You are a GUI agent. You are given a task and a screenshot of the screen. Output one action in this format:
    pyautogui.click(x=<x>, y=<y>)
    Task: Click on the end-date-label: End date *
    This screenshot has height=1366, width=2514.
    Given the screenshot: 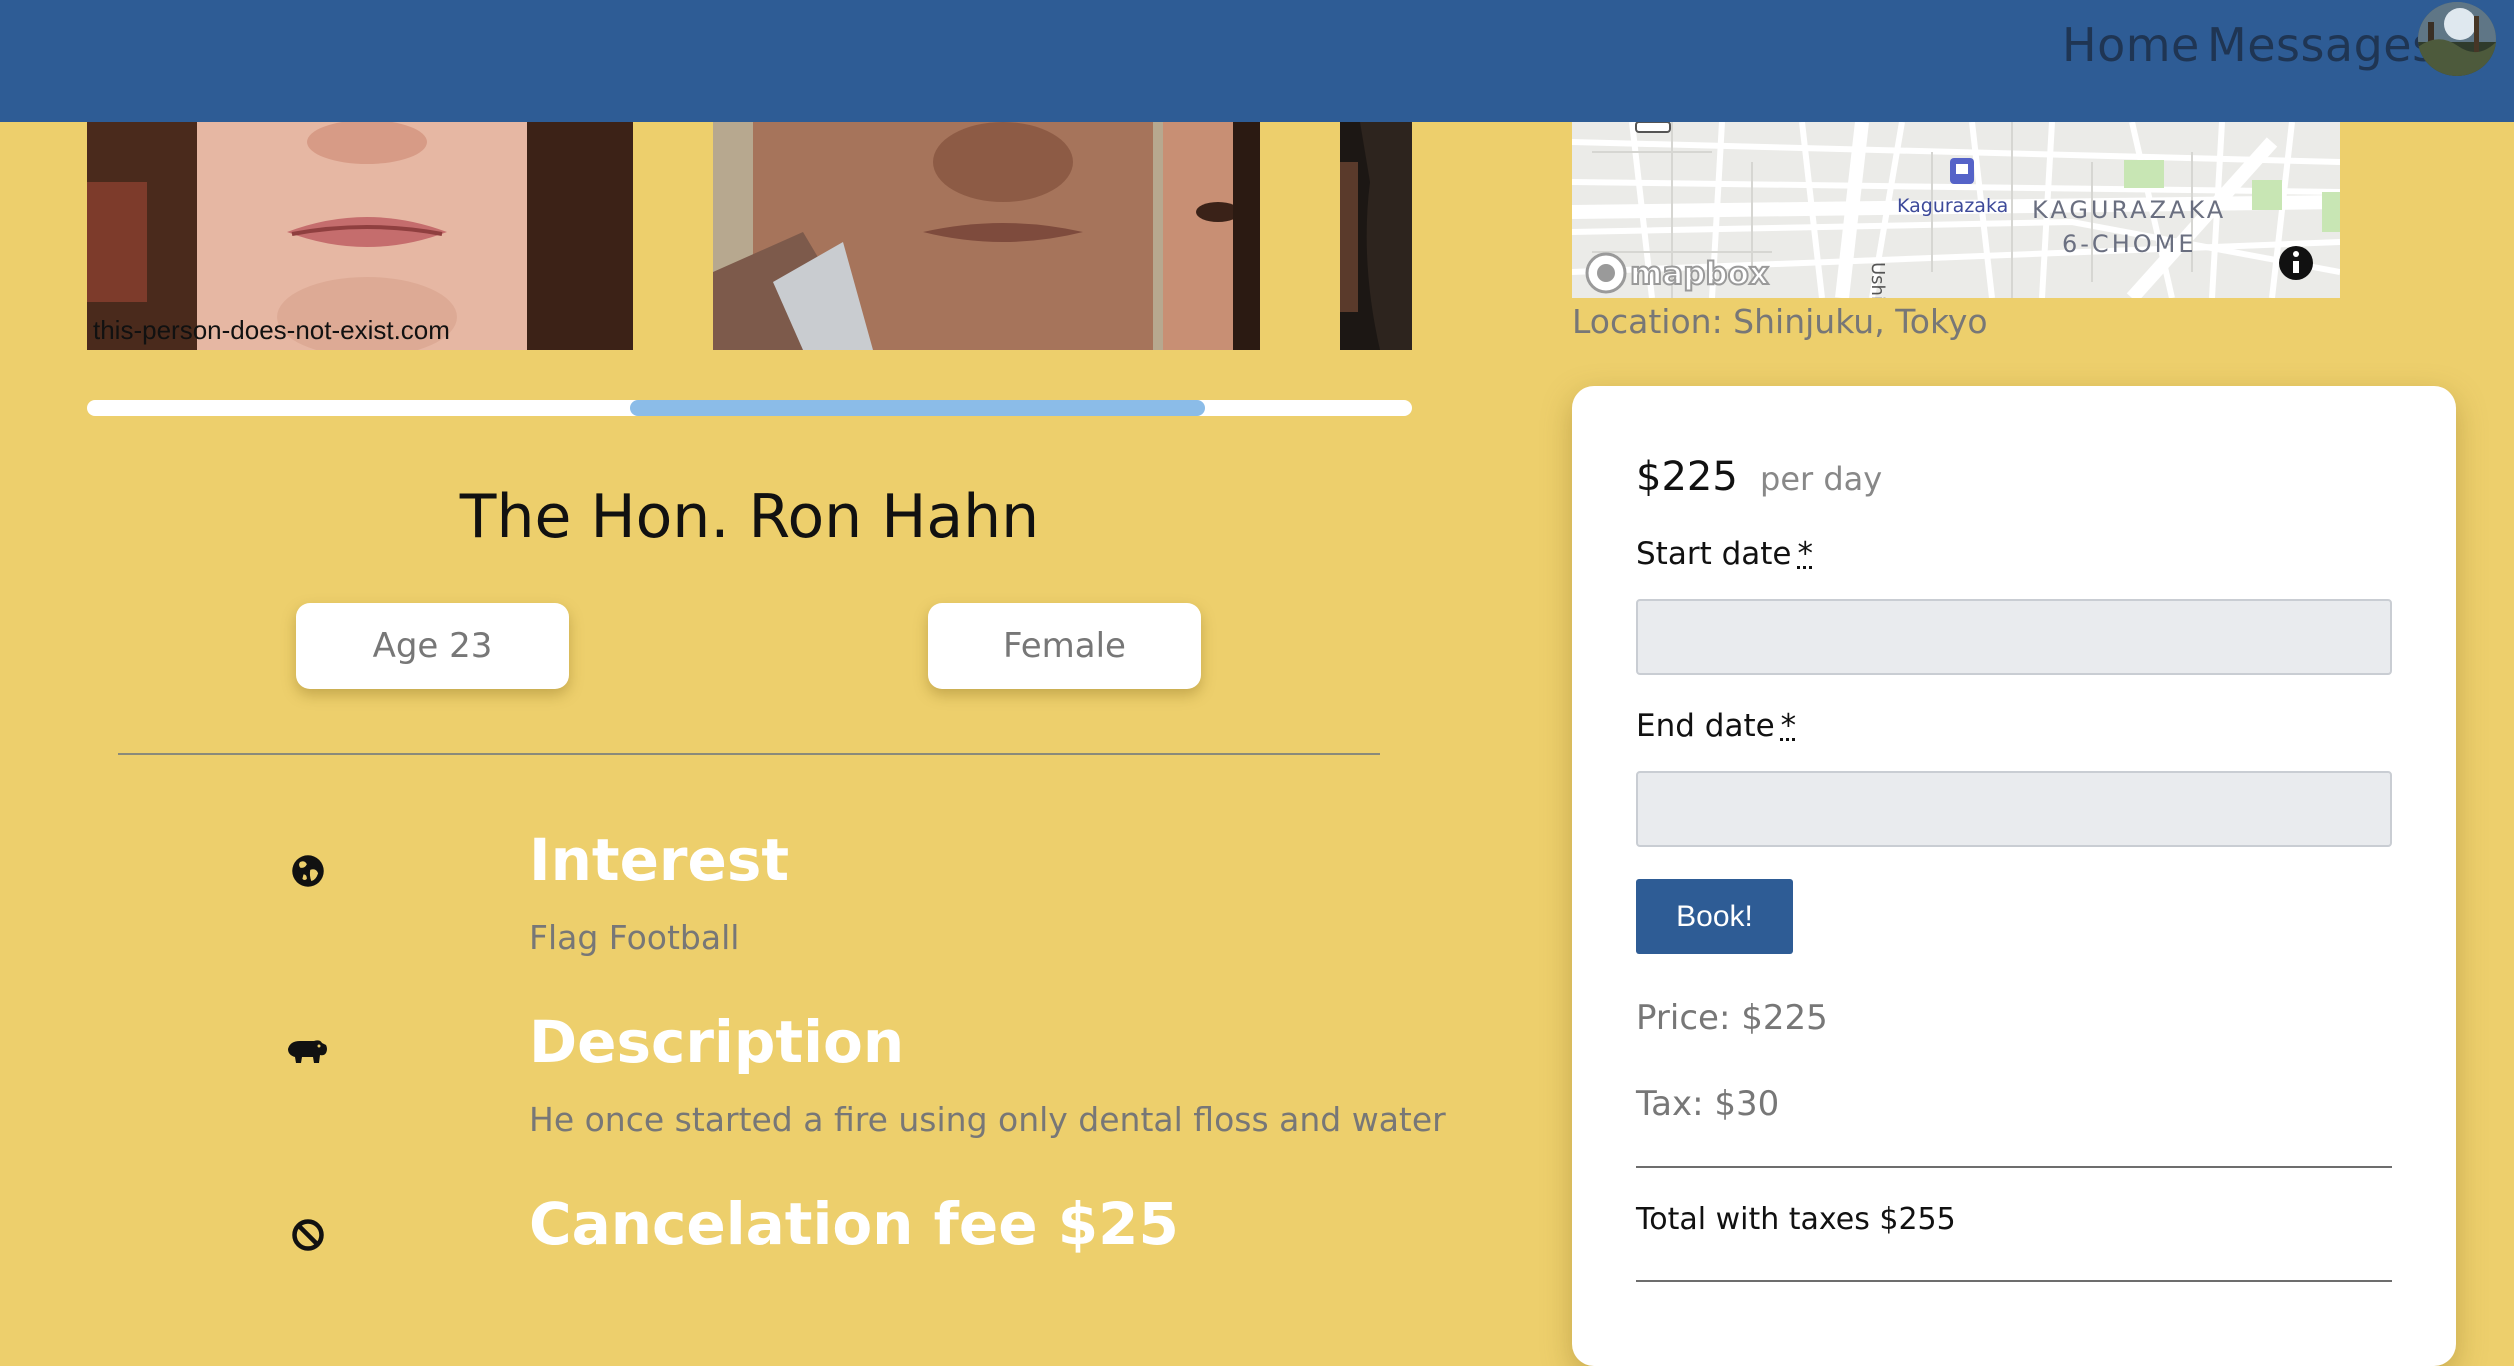 What is the action you would take?
    pyautogui.click(x=1716, y=726)
    